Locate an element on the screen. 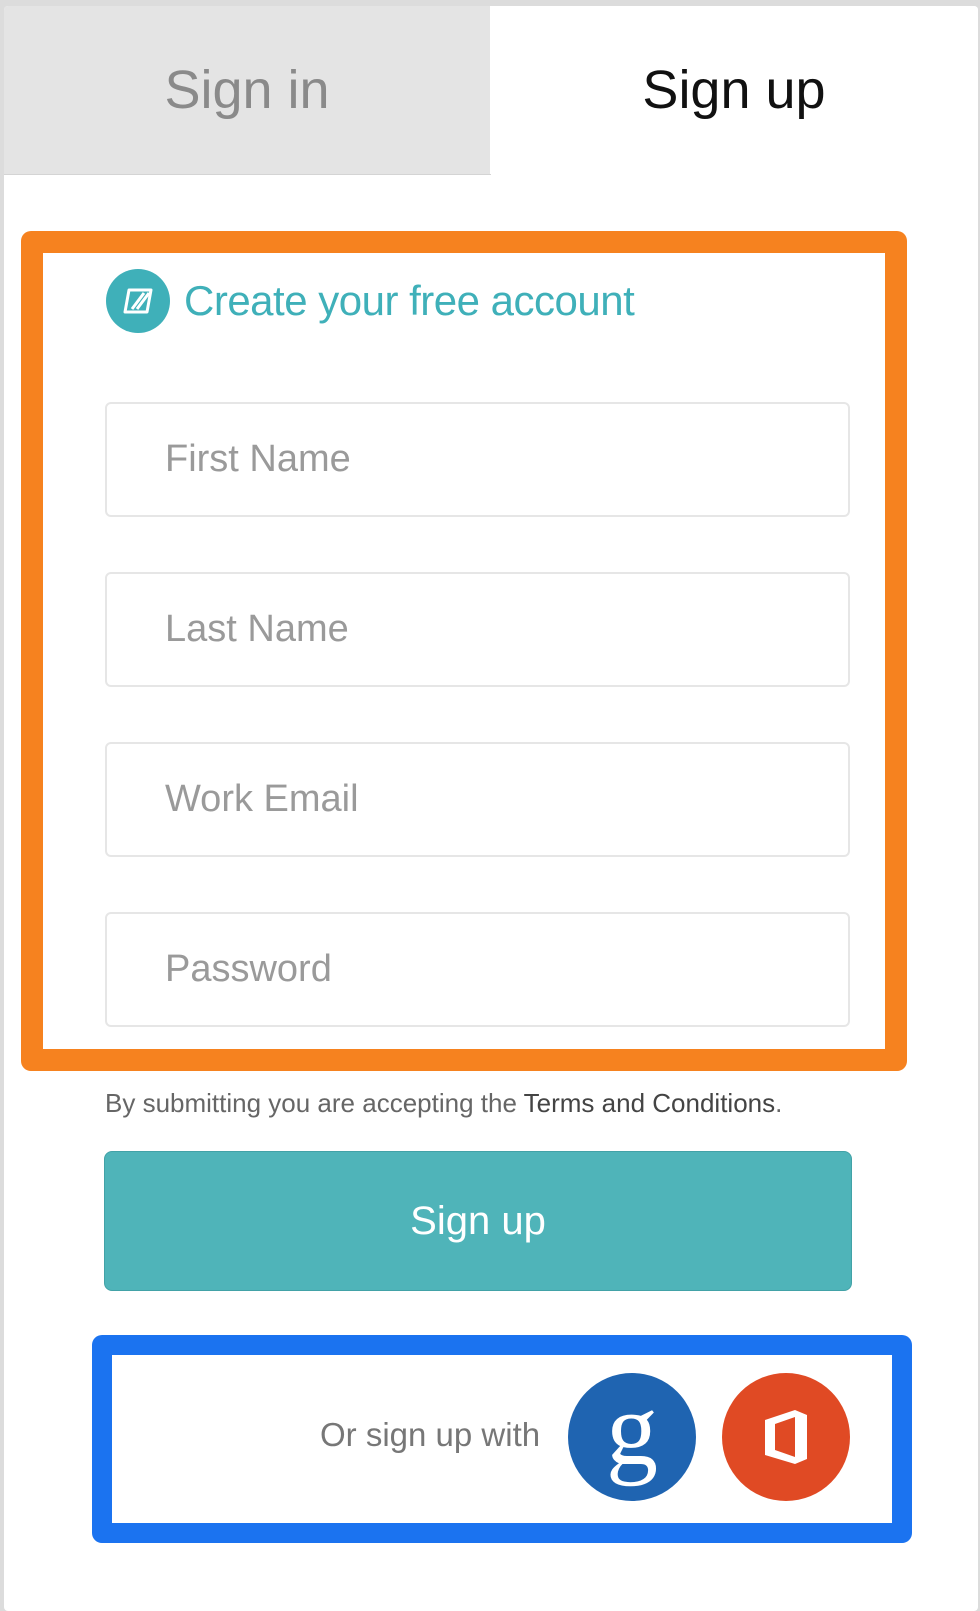  tab-sign-up: Sign up is located at coordinates (734, 90).